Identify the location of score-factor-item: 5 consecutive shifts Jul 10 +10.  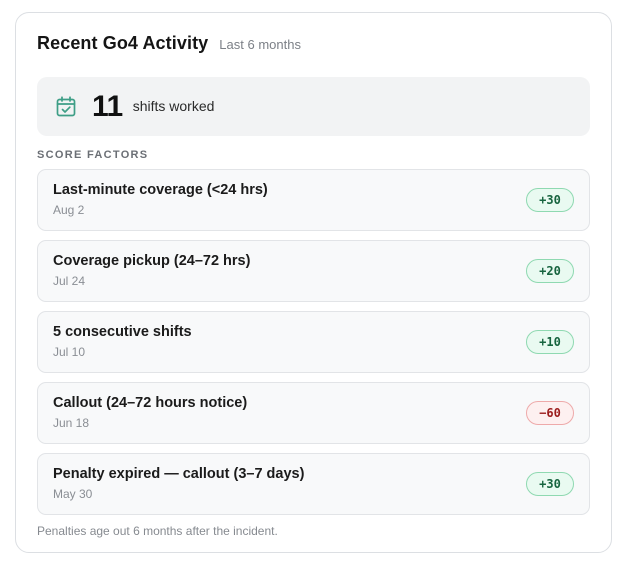
(313, 342).